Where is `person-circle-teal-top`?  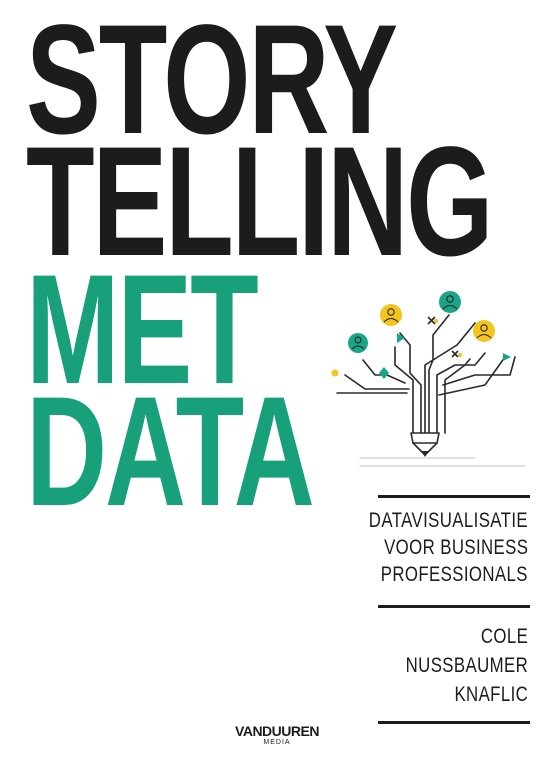 person-circle-teal-top is located at coordinates (450, 302).